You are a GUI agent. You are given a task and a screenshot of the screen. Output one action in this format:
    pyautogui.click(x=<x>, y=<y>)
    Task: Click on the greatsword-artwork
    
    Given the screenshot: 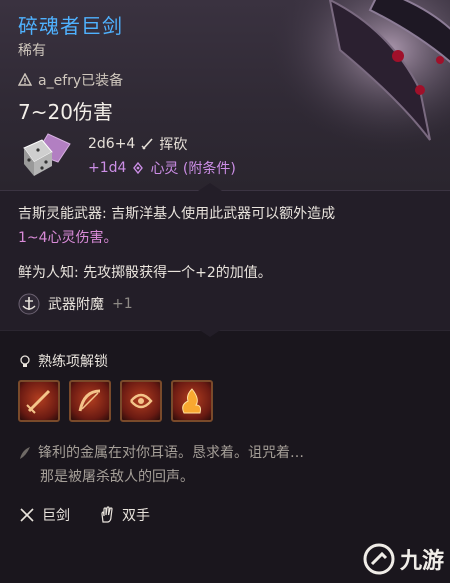 What is the action you would take?
    pyautogui.click(x=360, y=80)
    